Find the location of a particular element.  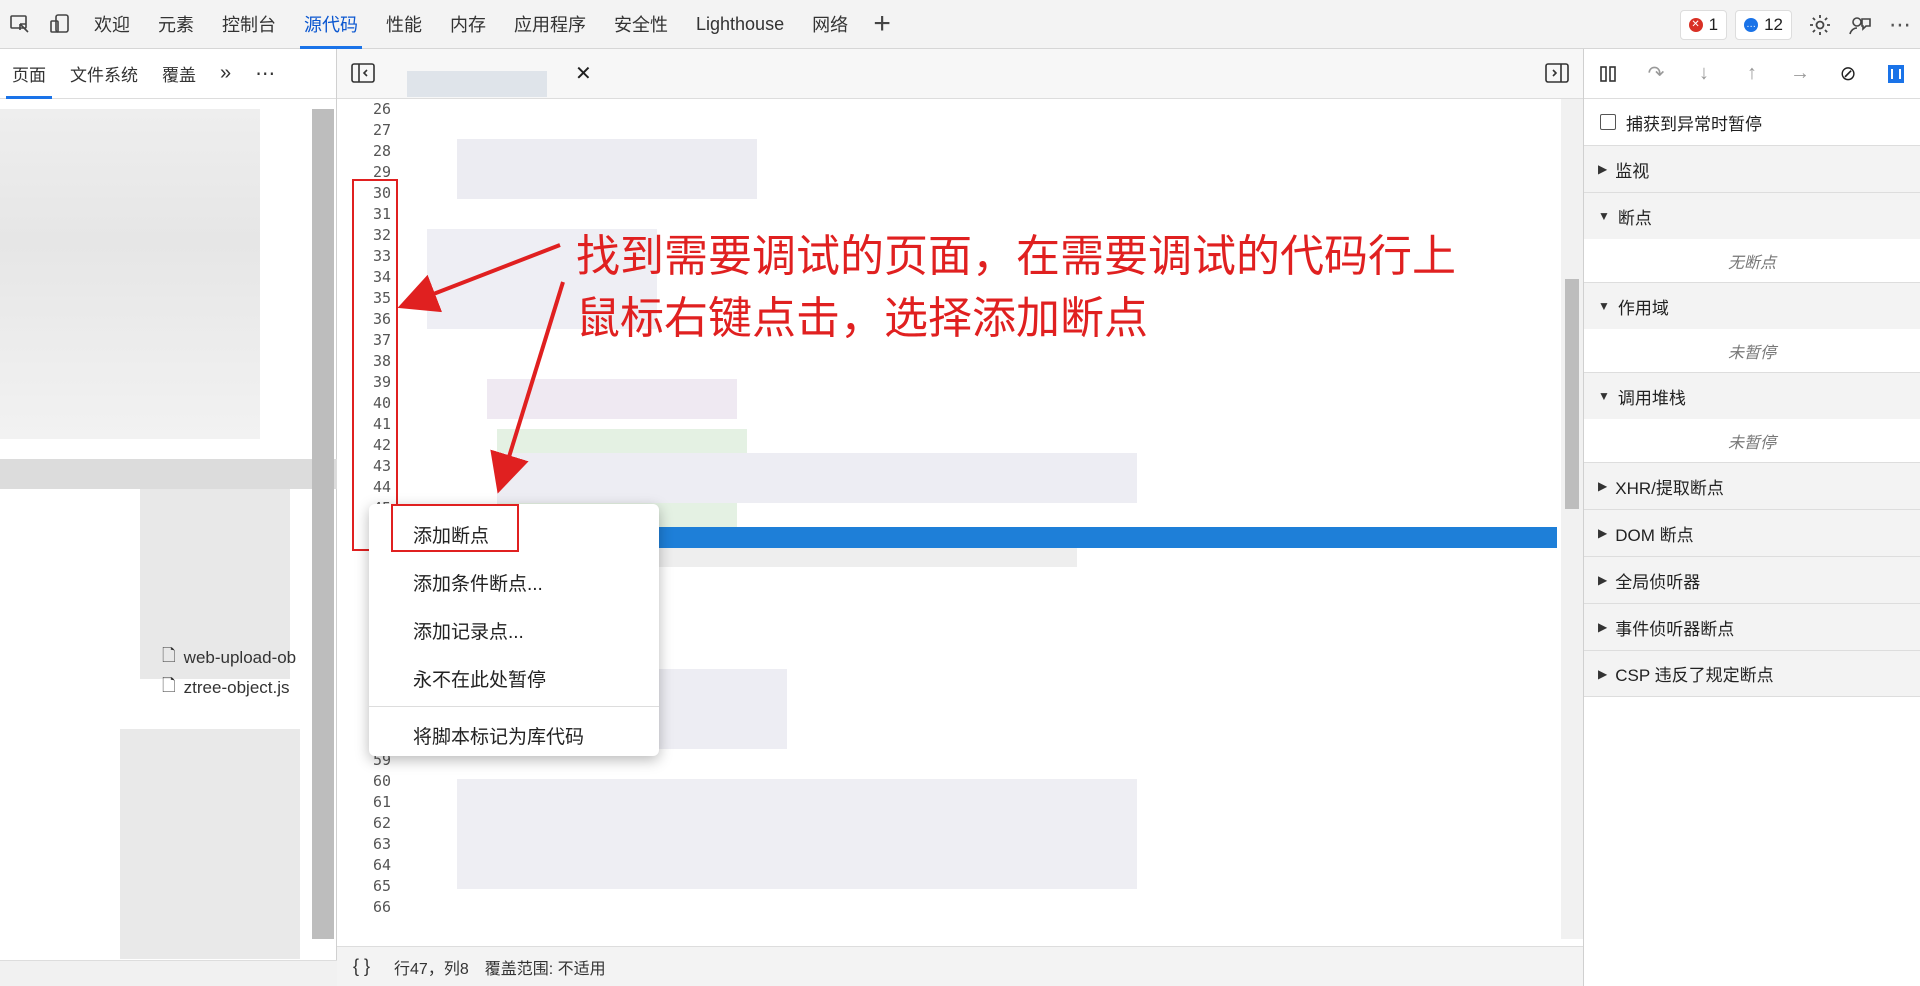

section-global-listeners: ▶ 全局侦听器 is located at coordinates (1752, 579).